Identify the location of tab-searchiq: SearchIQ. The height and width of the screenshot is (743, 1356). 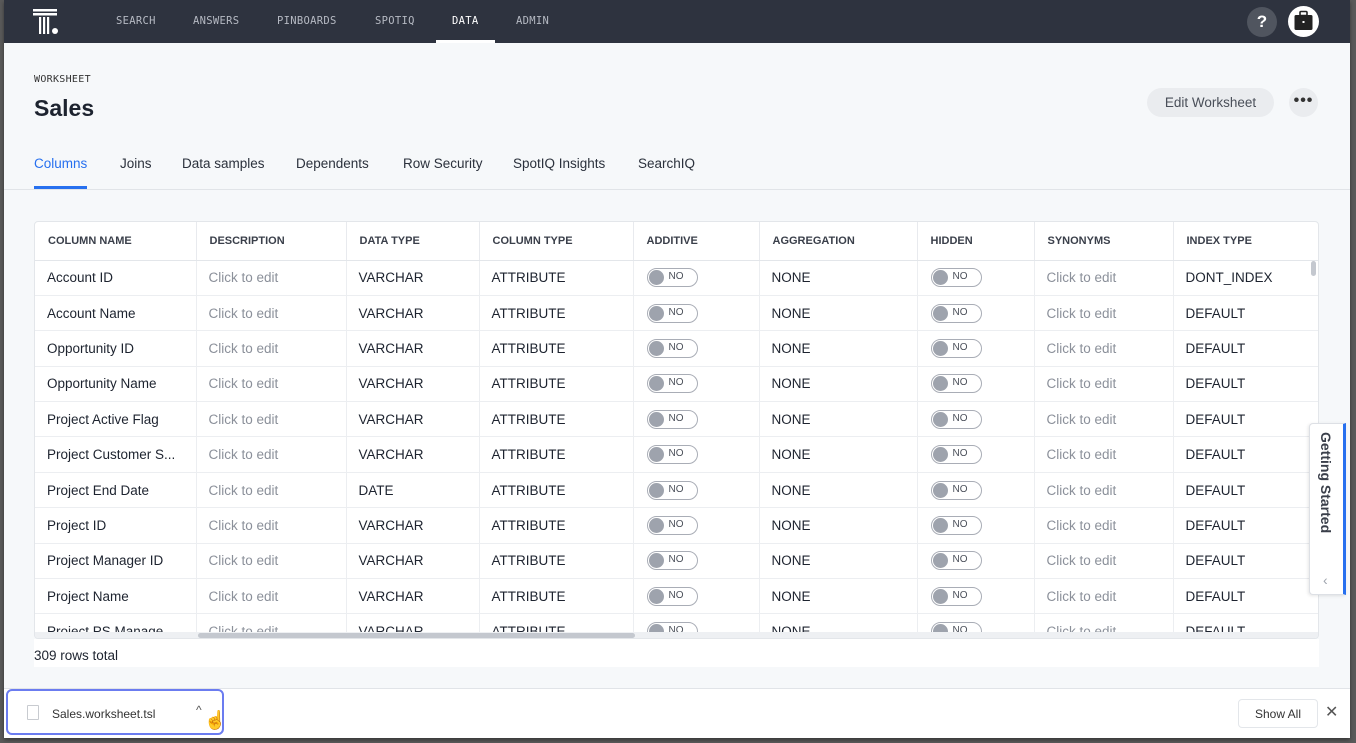
(666, 163).